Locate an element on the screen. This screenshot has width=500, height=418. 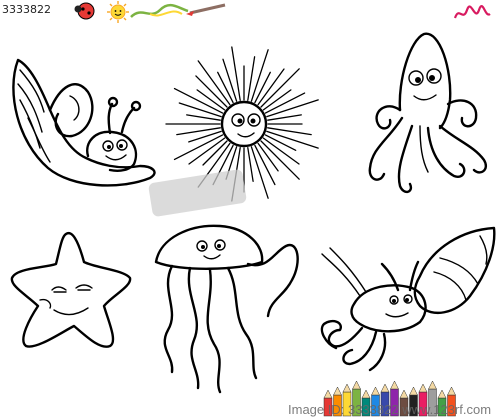
starfish-character is located at coordinates (71, 289).